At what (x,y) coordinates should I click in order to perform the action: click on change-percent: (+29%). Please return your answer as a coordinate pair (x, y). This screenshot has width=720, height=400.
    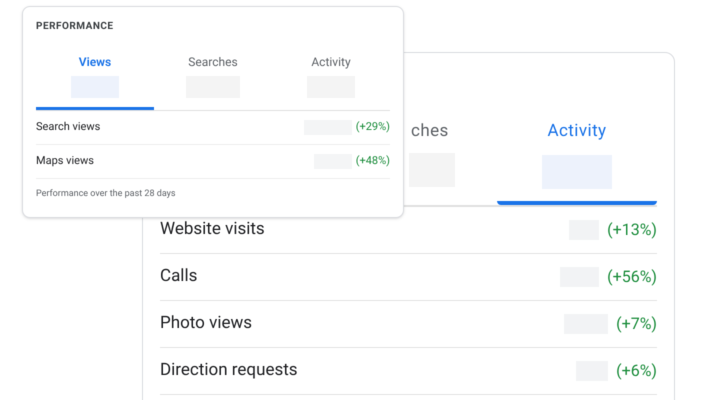
    Looking at the image, I should click on (373, 127).